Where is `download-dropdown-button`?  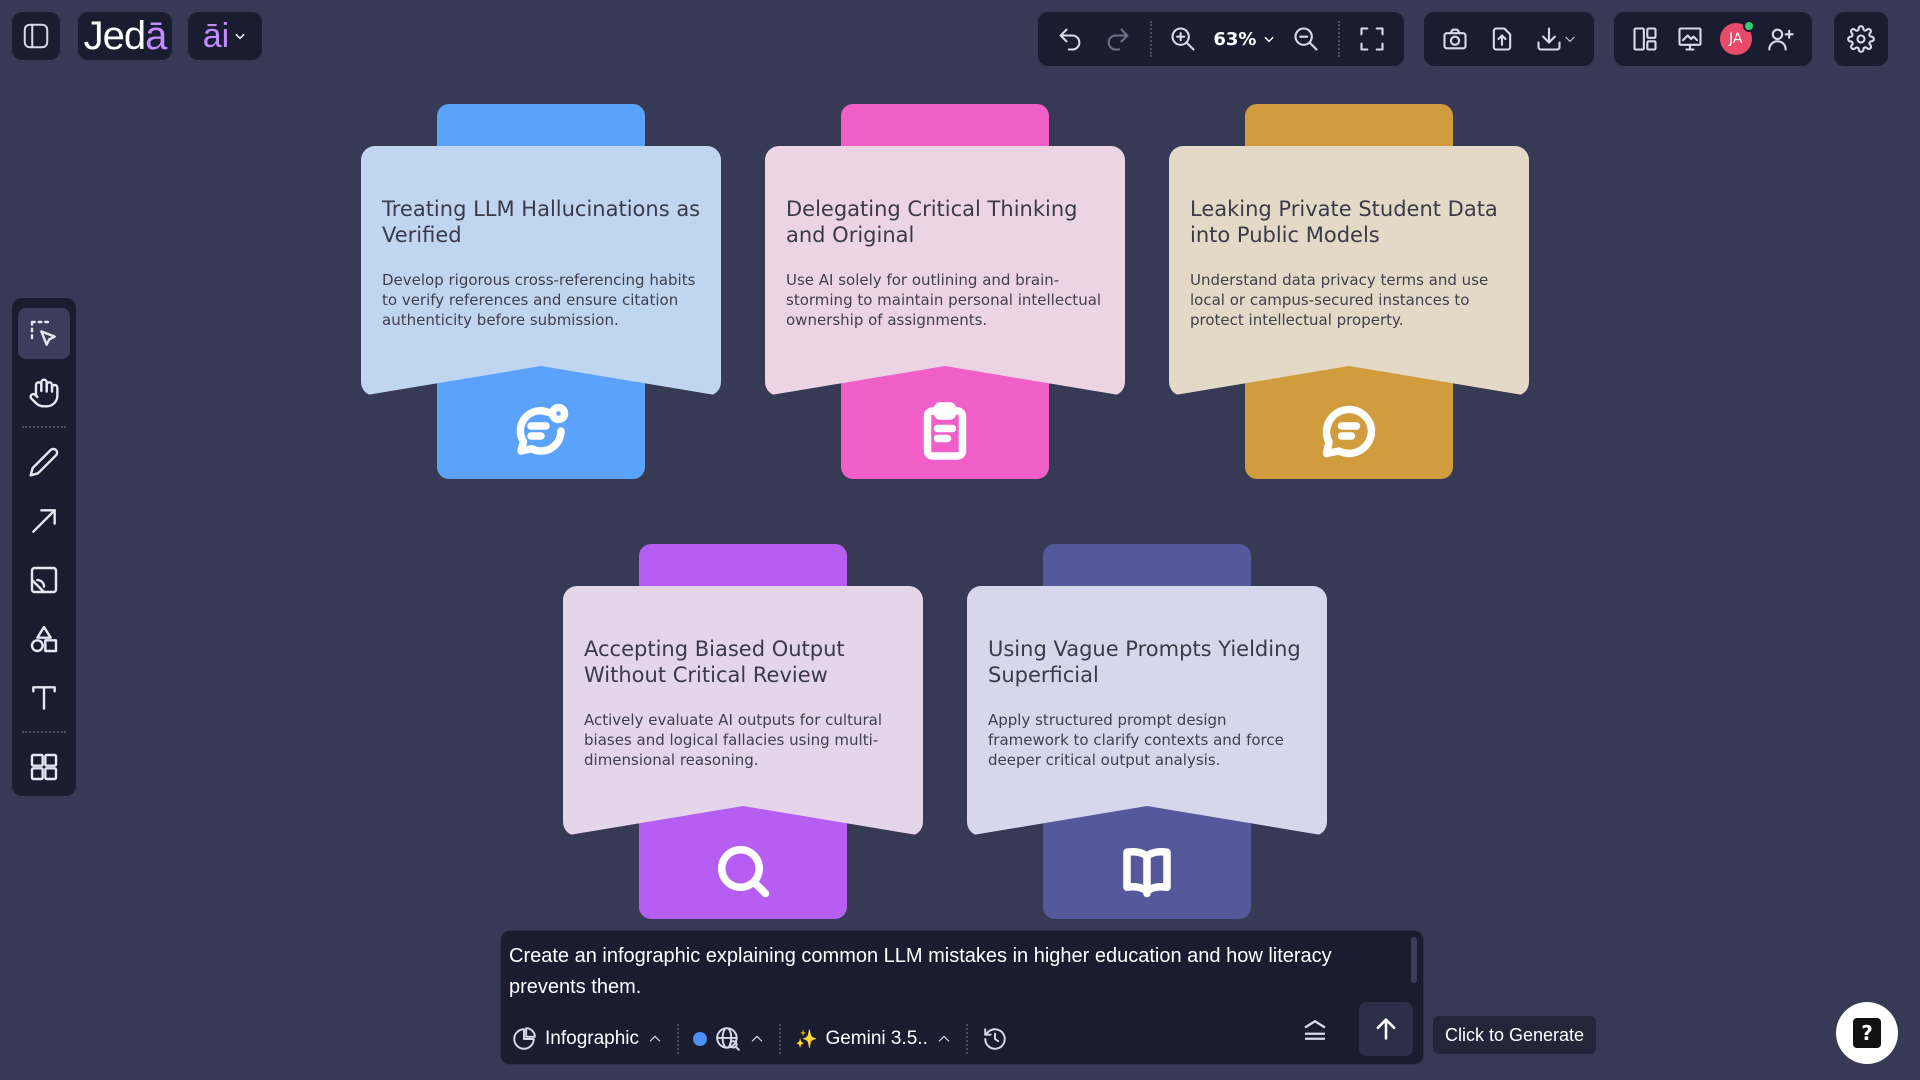
download-dropdown-button is located at coordinates (1556, 39).